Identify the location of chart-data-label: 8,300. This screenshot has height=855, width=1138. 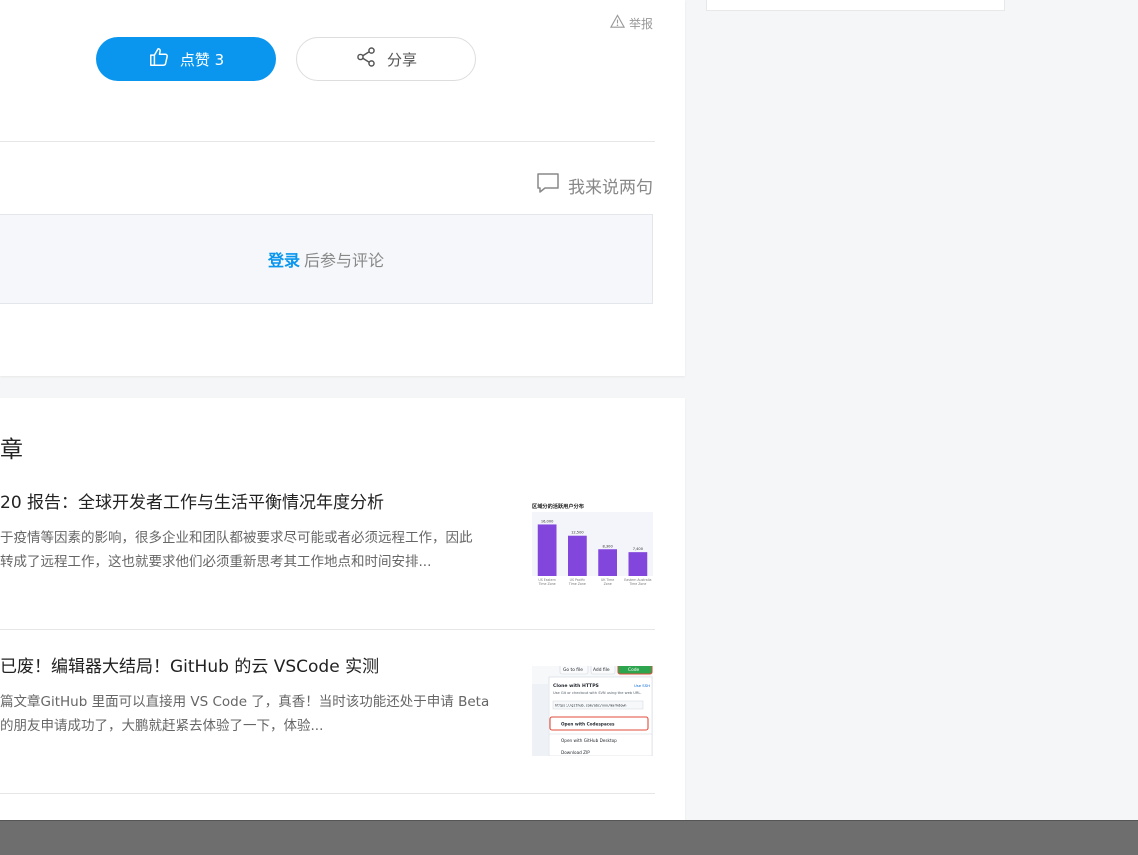
(607, 546).